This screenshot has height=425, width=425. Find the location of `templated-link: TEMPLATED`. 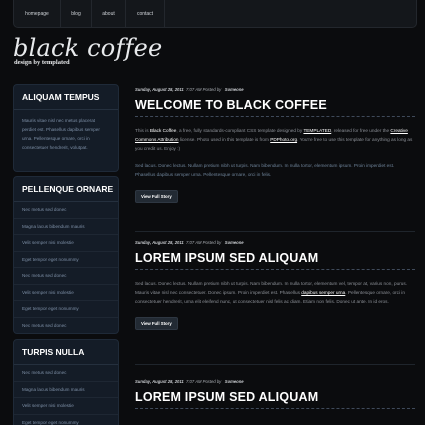

templated-link: TEMPLATED is located at coordinates (317, 130).